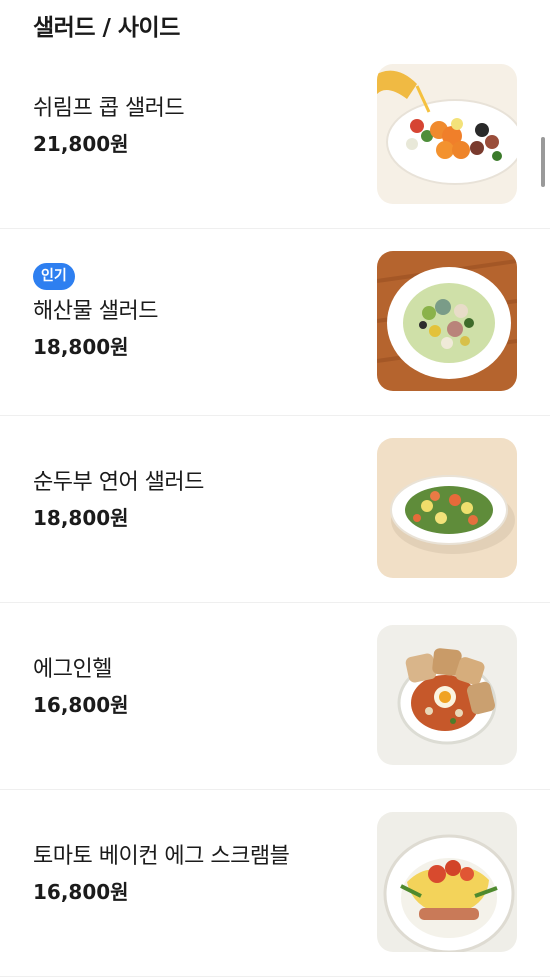 This screenshot has height=977, width=550. I want to click on menu-item-text: 순두부 연어 샐러드 18,800원, so click(118, 500).